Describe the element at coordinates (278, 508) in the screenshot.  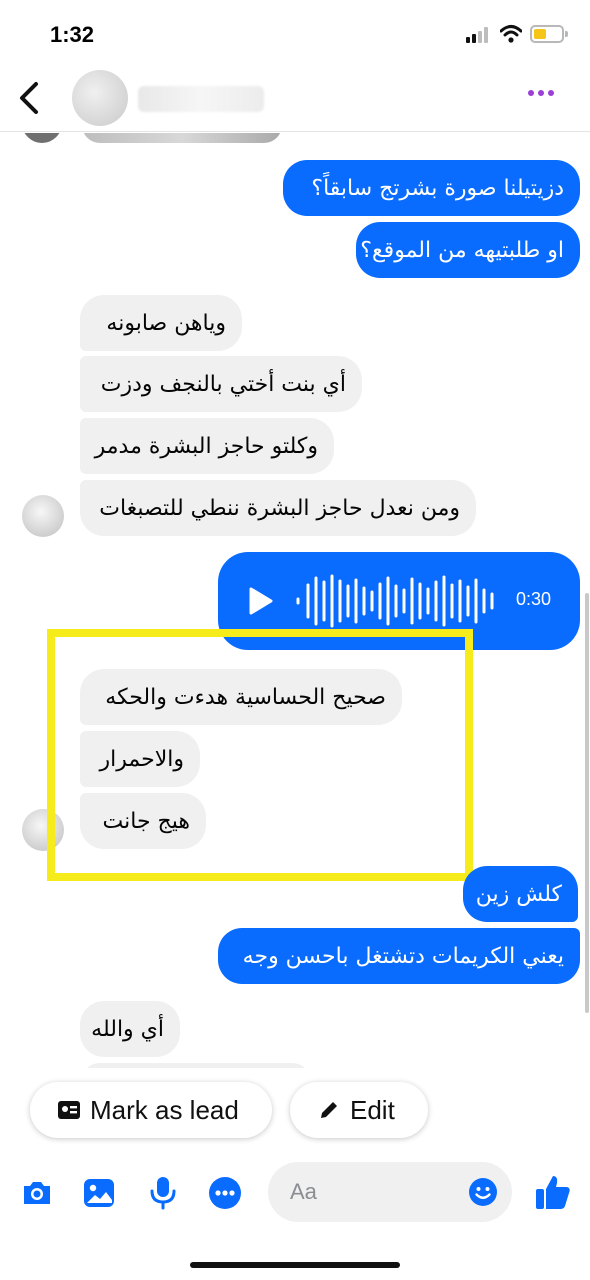
I see `incoming-message: ومن نعدل حاجز البشرة ننطي للتصبغات` at that location.